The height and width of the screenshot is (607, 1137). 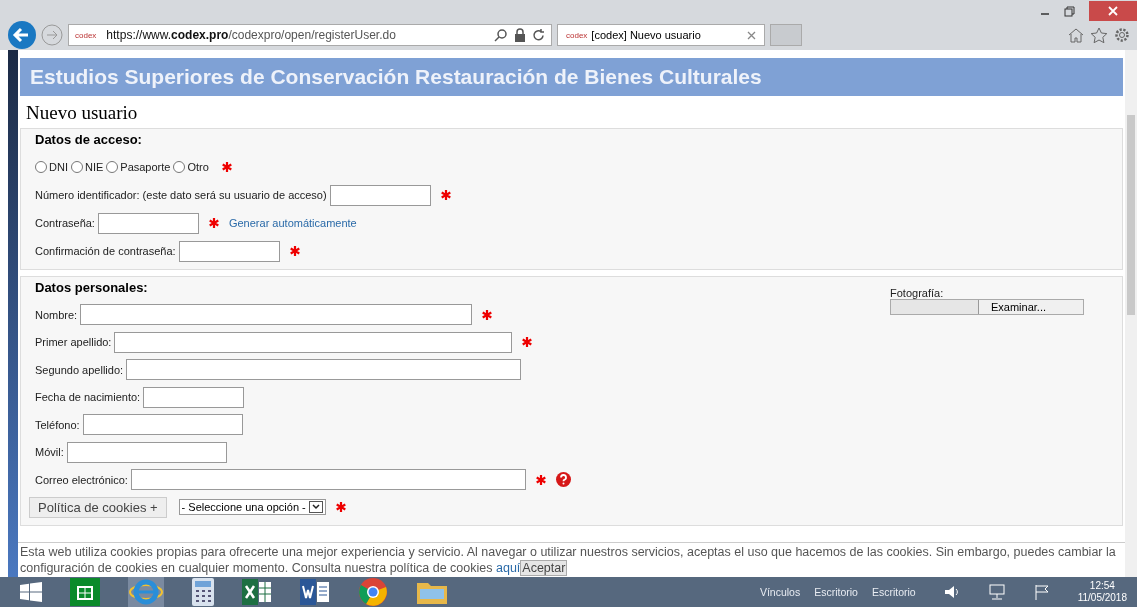 What do you see at coordinates (1076, 35) in the screenshot?
I see `home-icon` at bounding box center [1076, 35].